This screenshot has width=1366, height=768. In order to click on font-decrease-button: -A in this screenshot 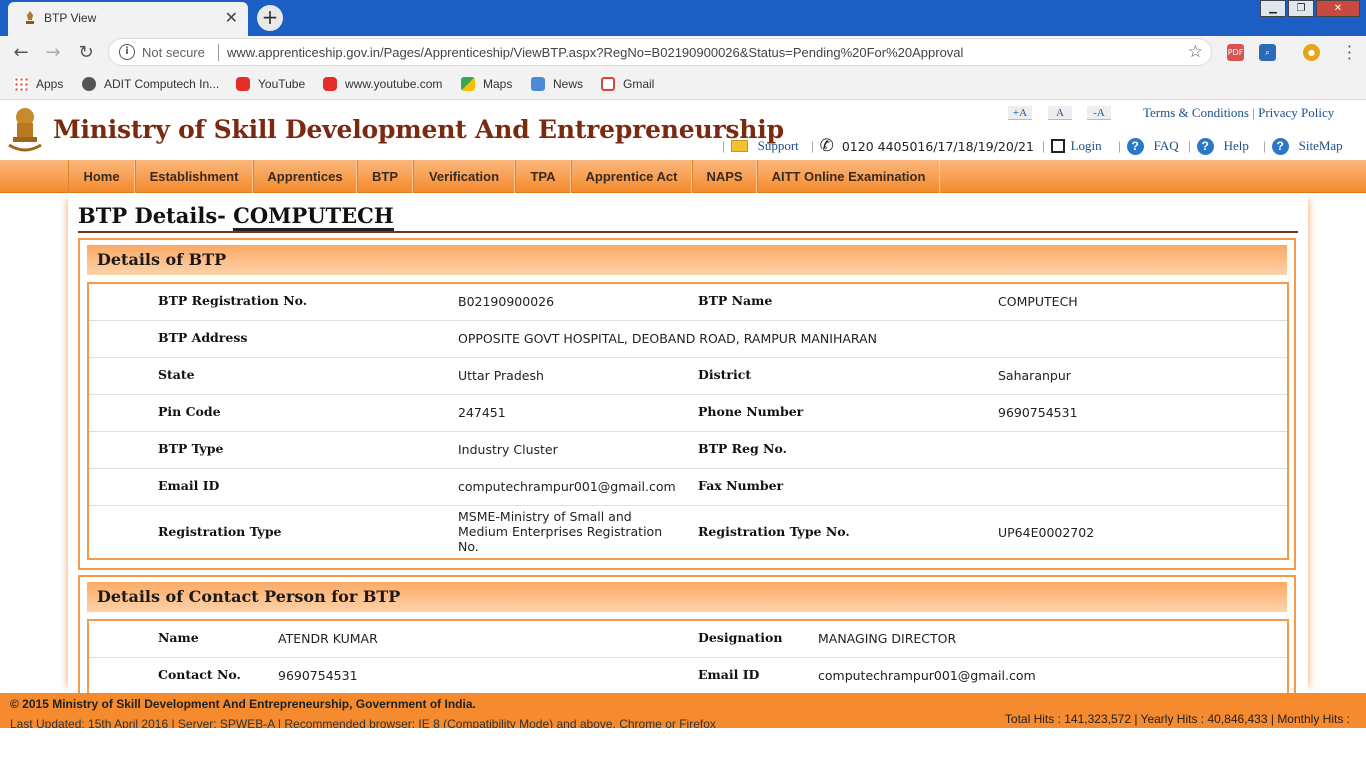, I will do `click(1099, 113)`.